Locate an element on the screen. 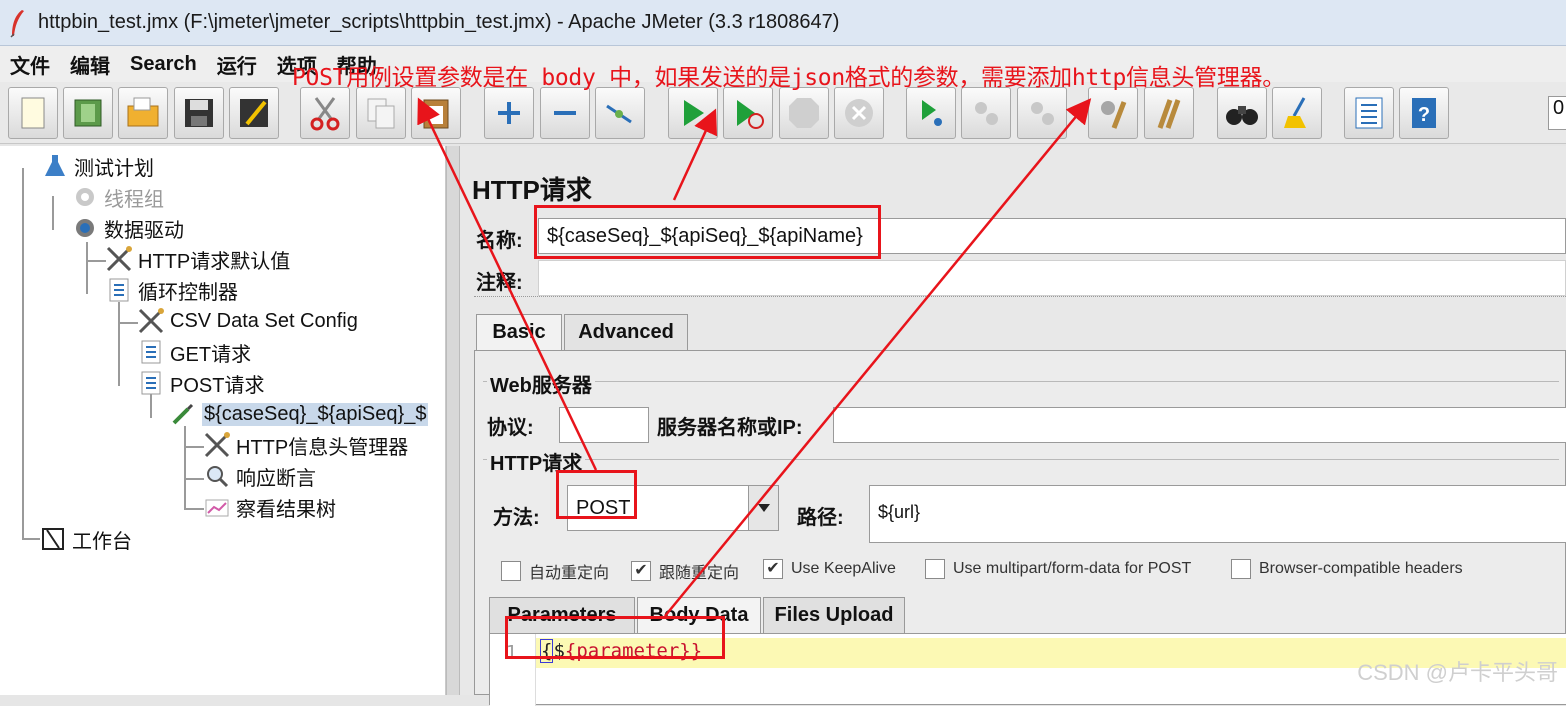 The height and width of the screenshot is (706, 1566). browser-headers-checkbox: Browser-compatible headers is located at coordinates (1347, 569).